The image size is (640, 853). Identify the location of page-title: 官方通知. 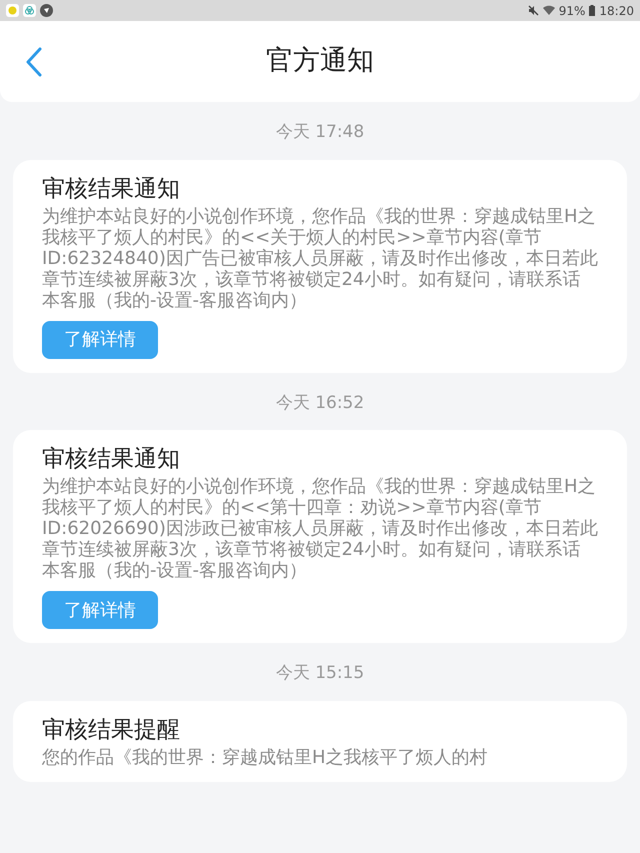
(320, 61).